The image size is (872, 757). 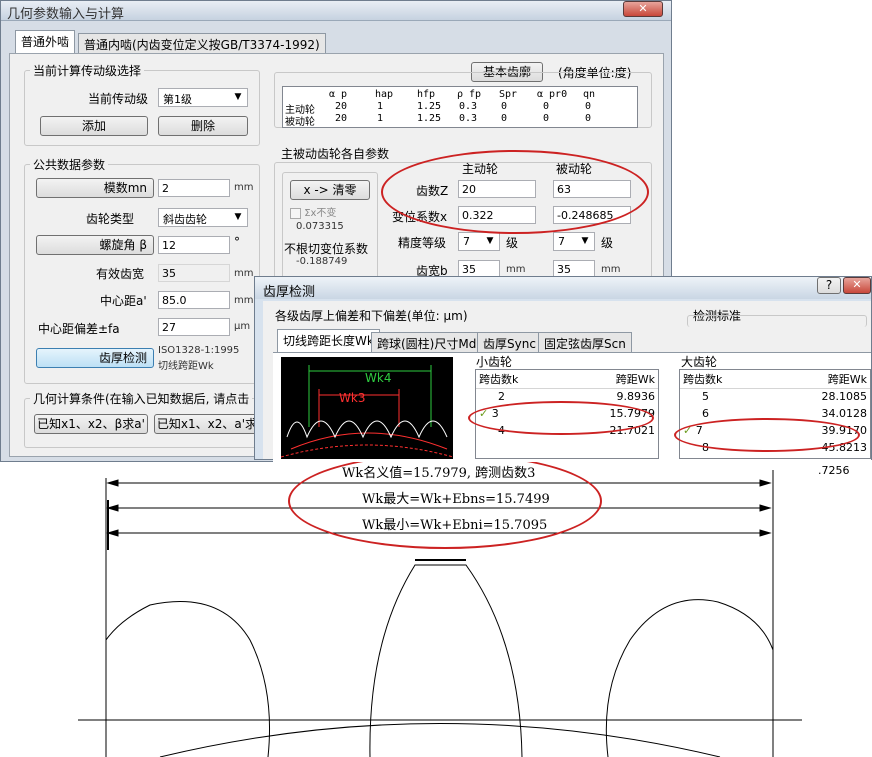 I want to click on helix-angle-input: 12, so click(x=194, y=245).